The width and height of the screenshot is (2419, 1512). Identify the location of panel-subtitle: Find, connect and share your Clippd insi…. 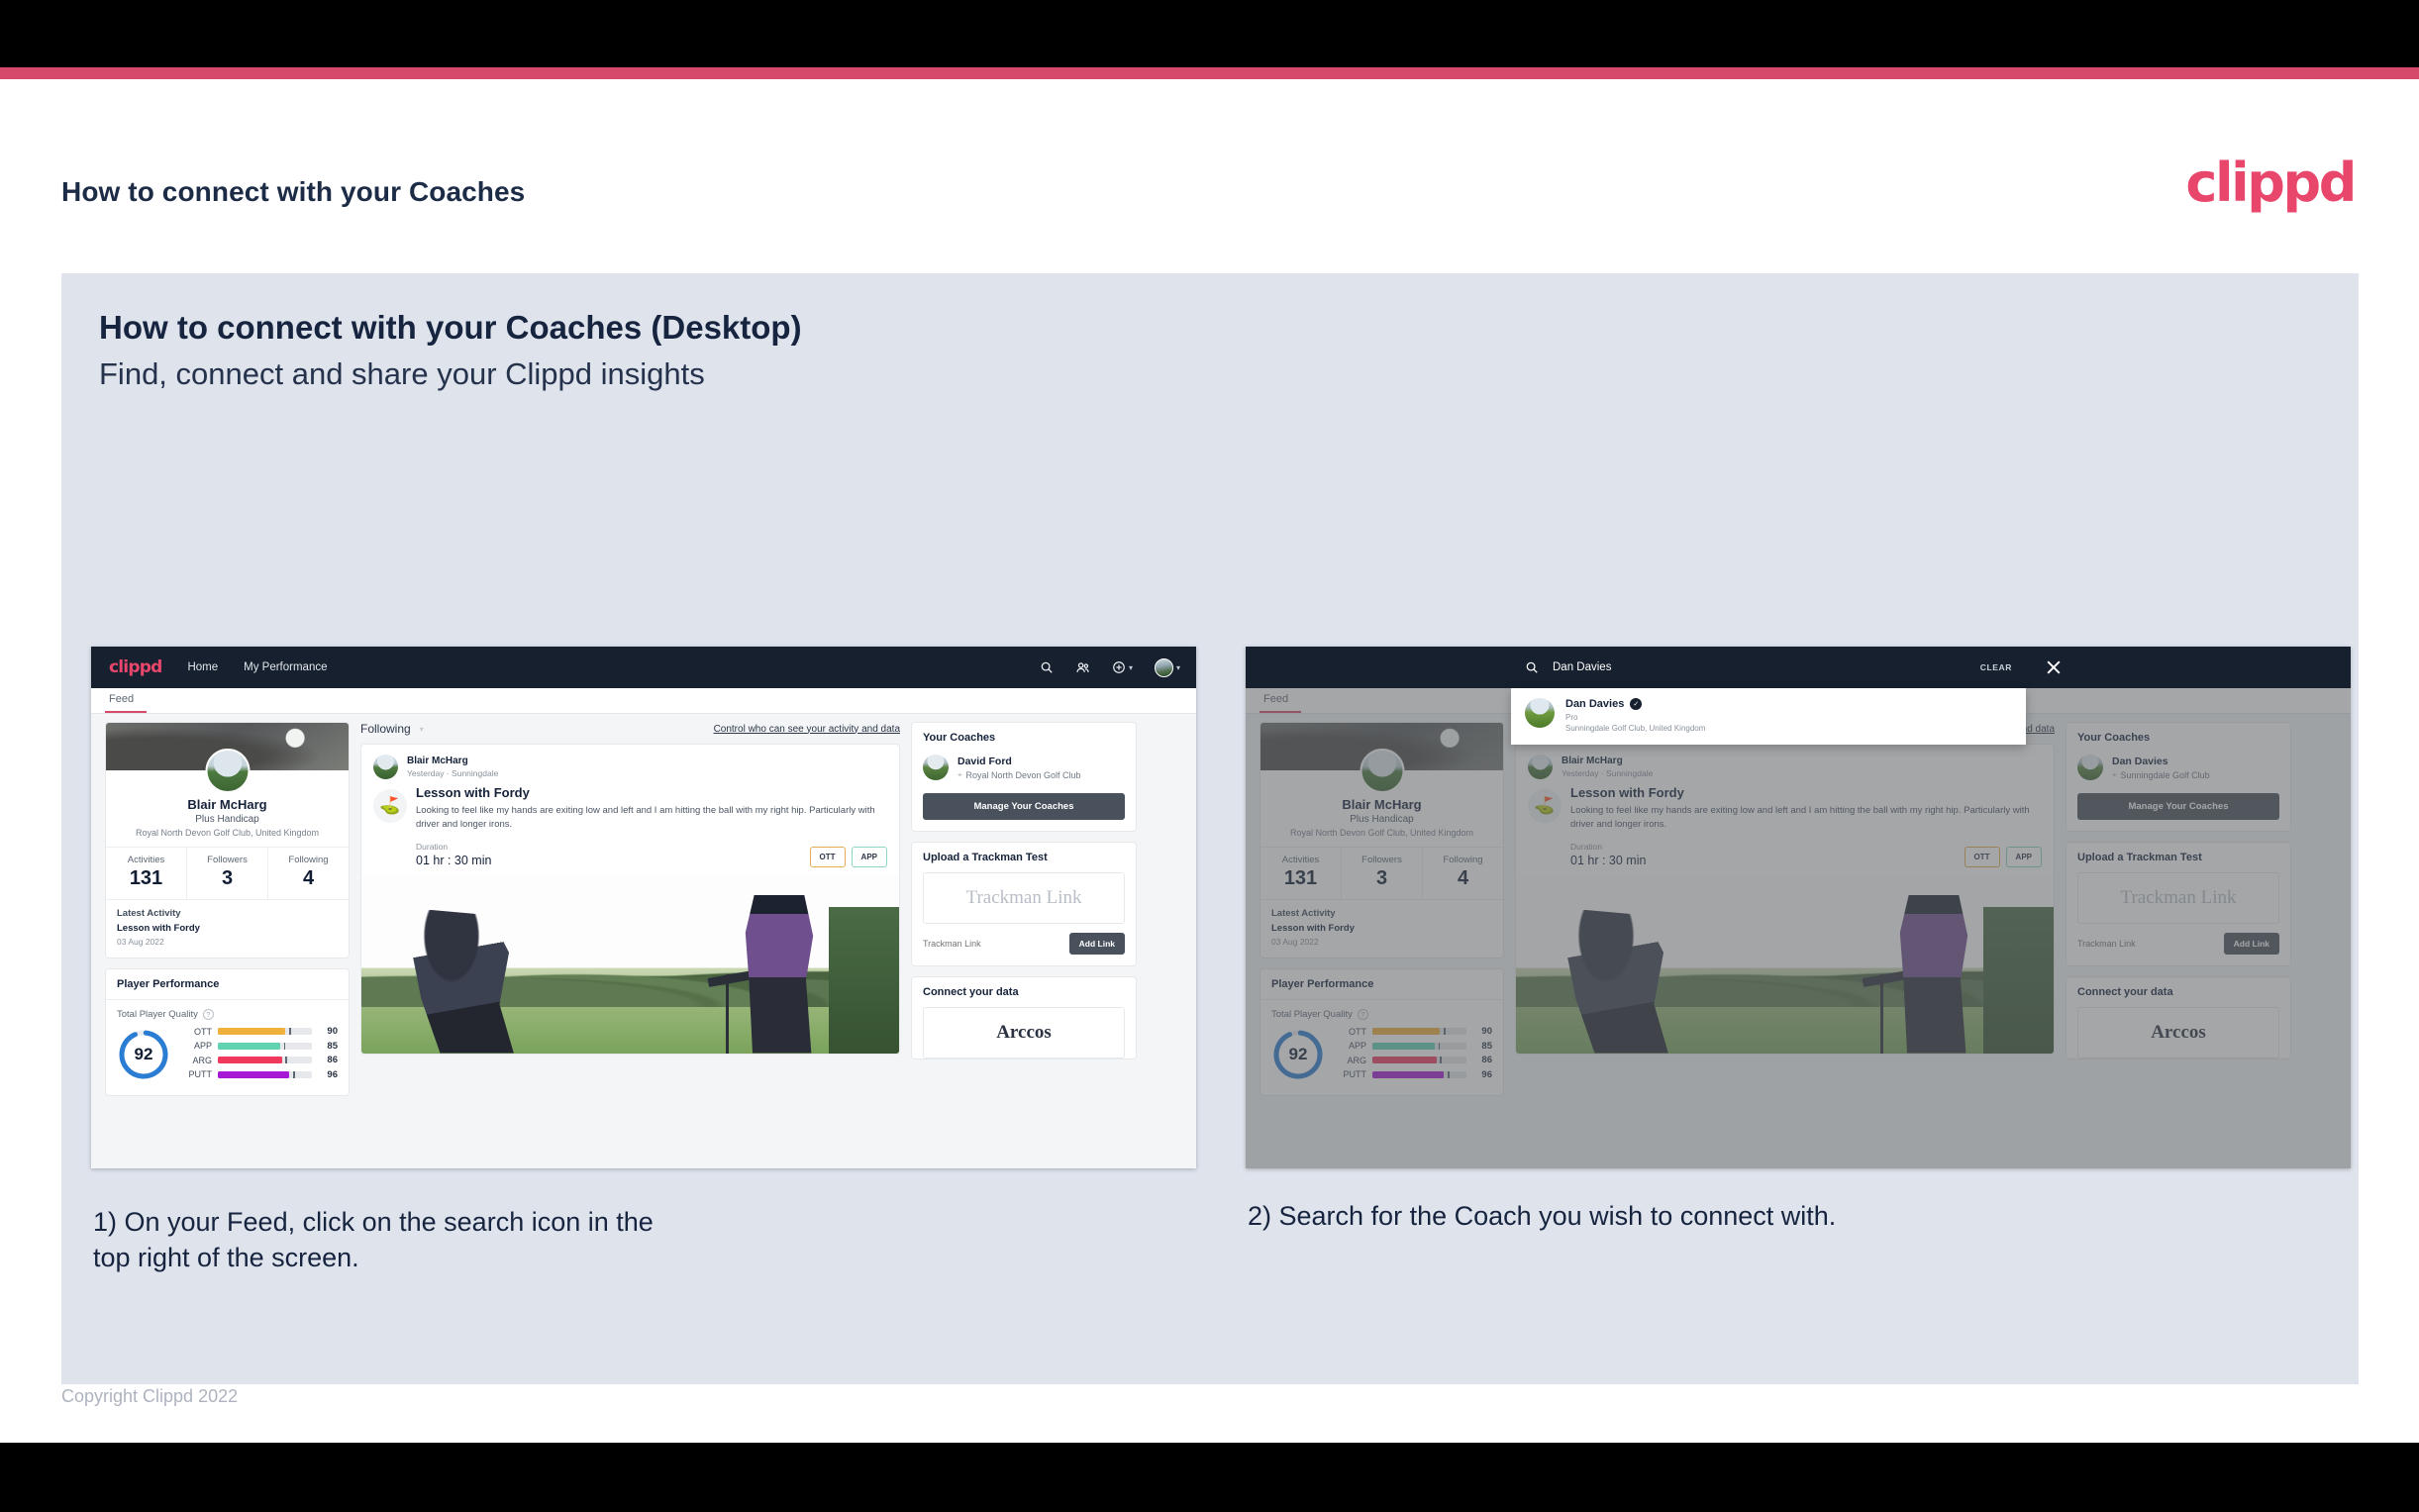
(402, 373).